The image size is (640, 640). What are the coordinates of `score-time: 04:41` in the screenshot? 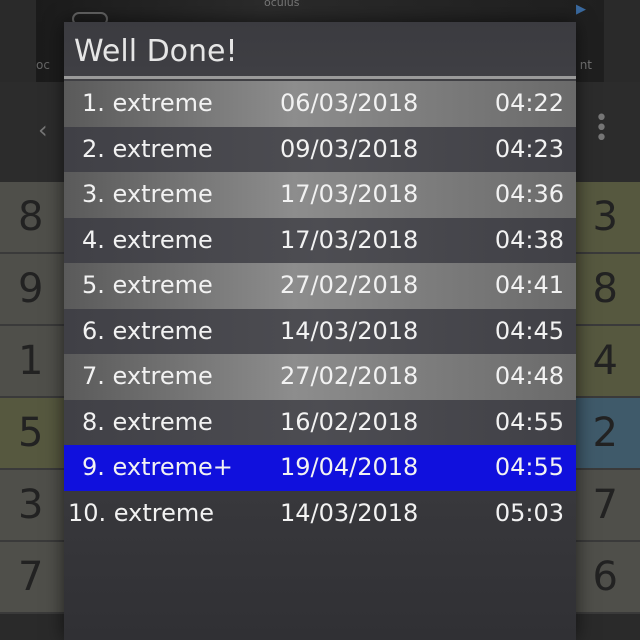 It's located at (529, 285).